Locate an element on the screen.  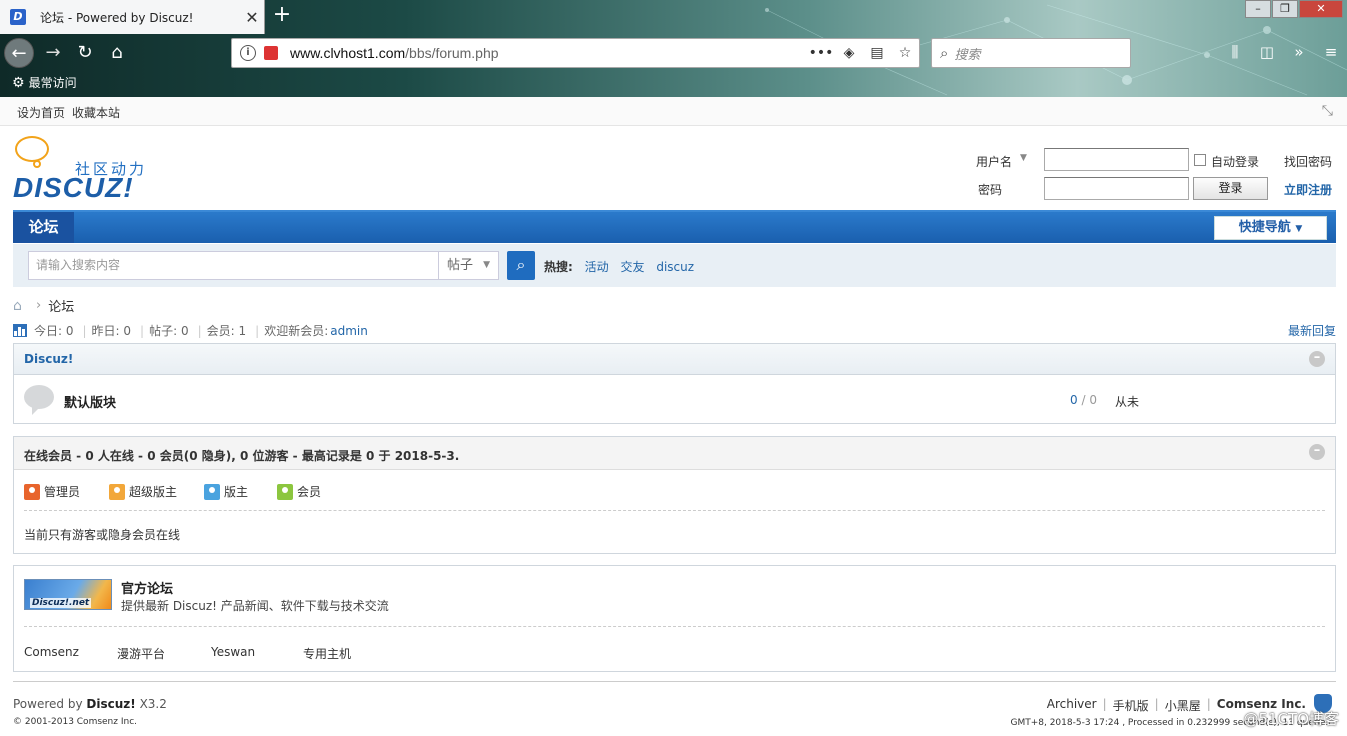
search-input: 请输入搜索内容 is located at coordinates (233, 265).